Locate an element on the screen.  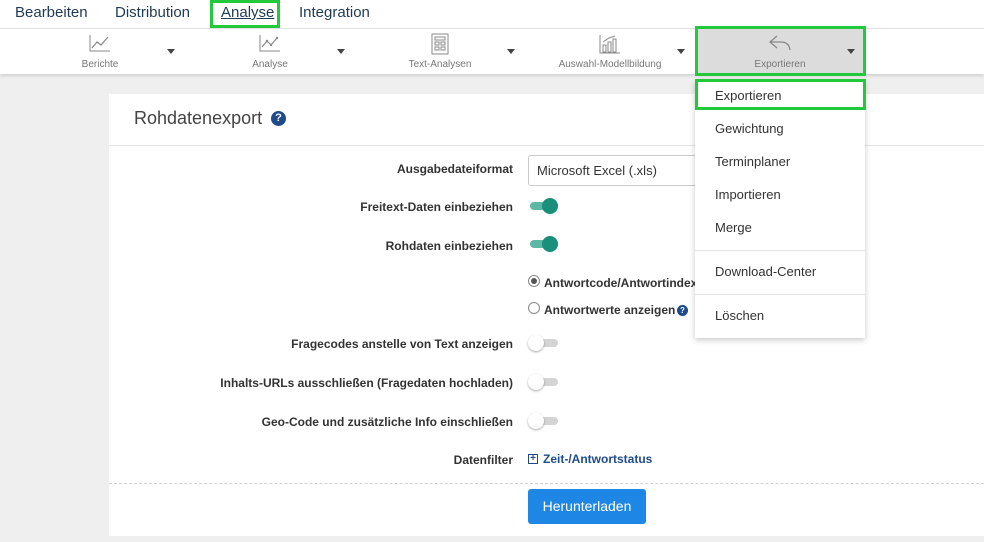
highlight-analyse-tab is located at coordinates (245, 14).